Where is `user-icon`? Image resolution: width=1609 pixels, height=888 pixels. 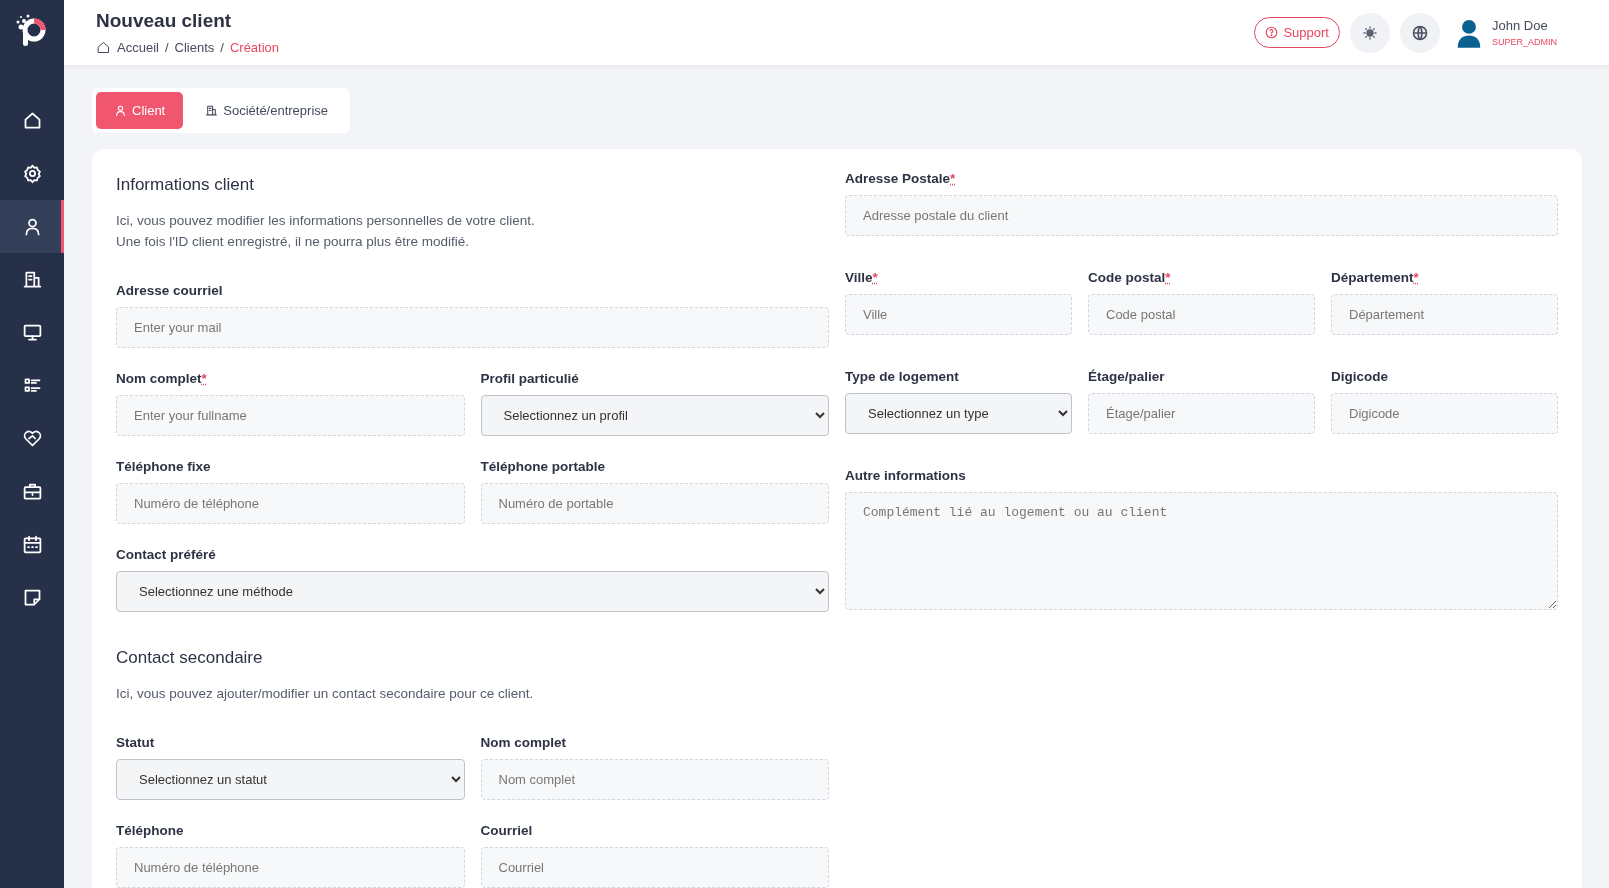
user-icon is located at coordinates (120, 110).